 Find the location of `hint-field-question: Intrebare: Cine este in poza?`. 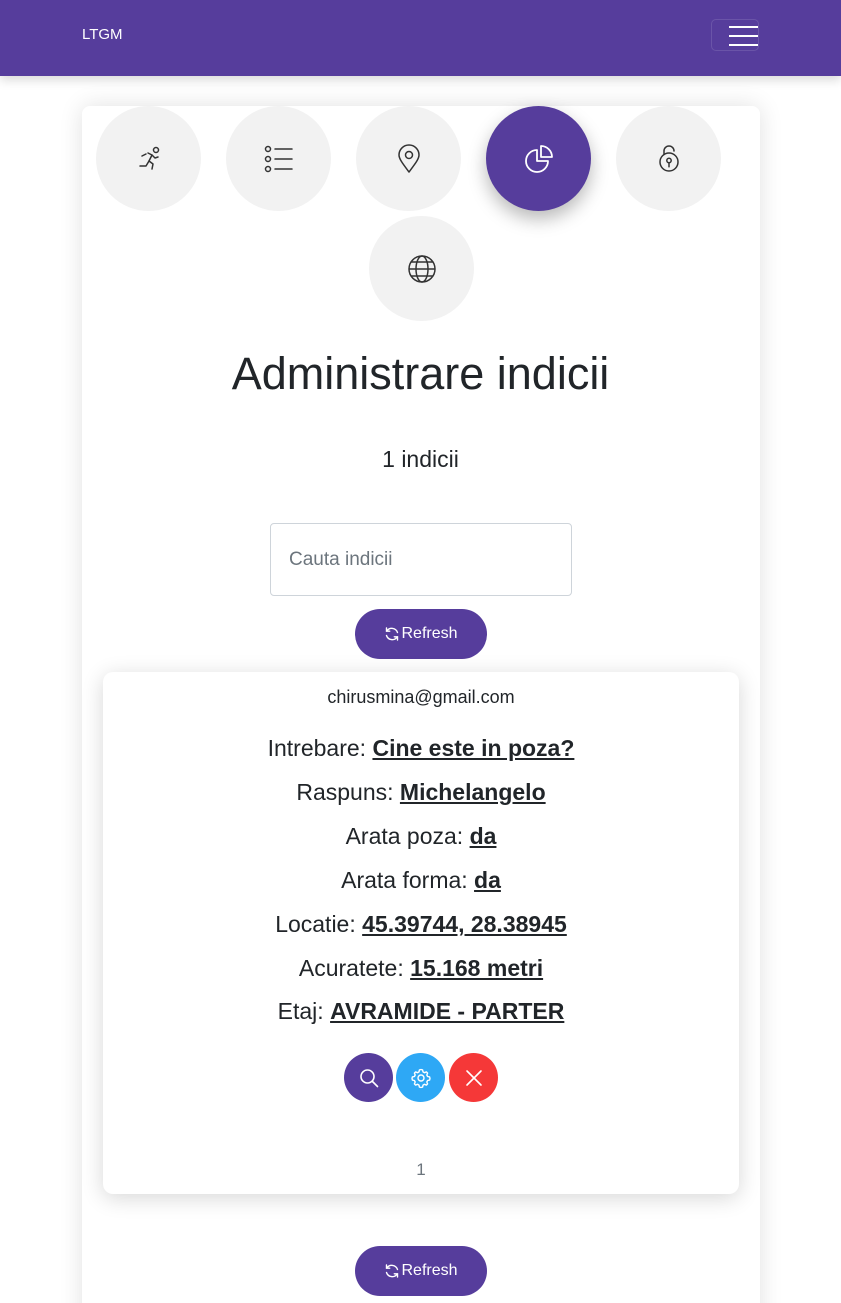

hint-field-question: Intrebare: Cine este in poza? is located at coordinates (421, 748).